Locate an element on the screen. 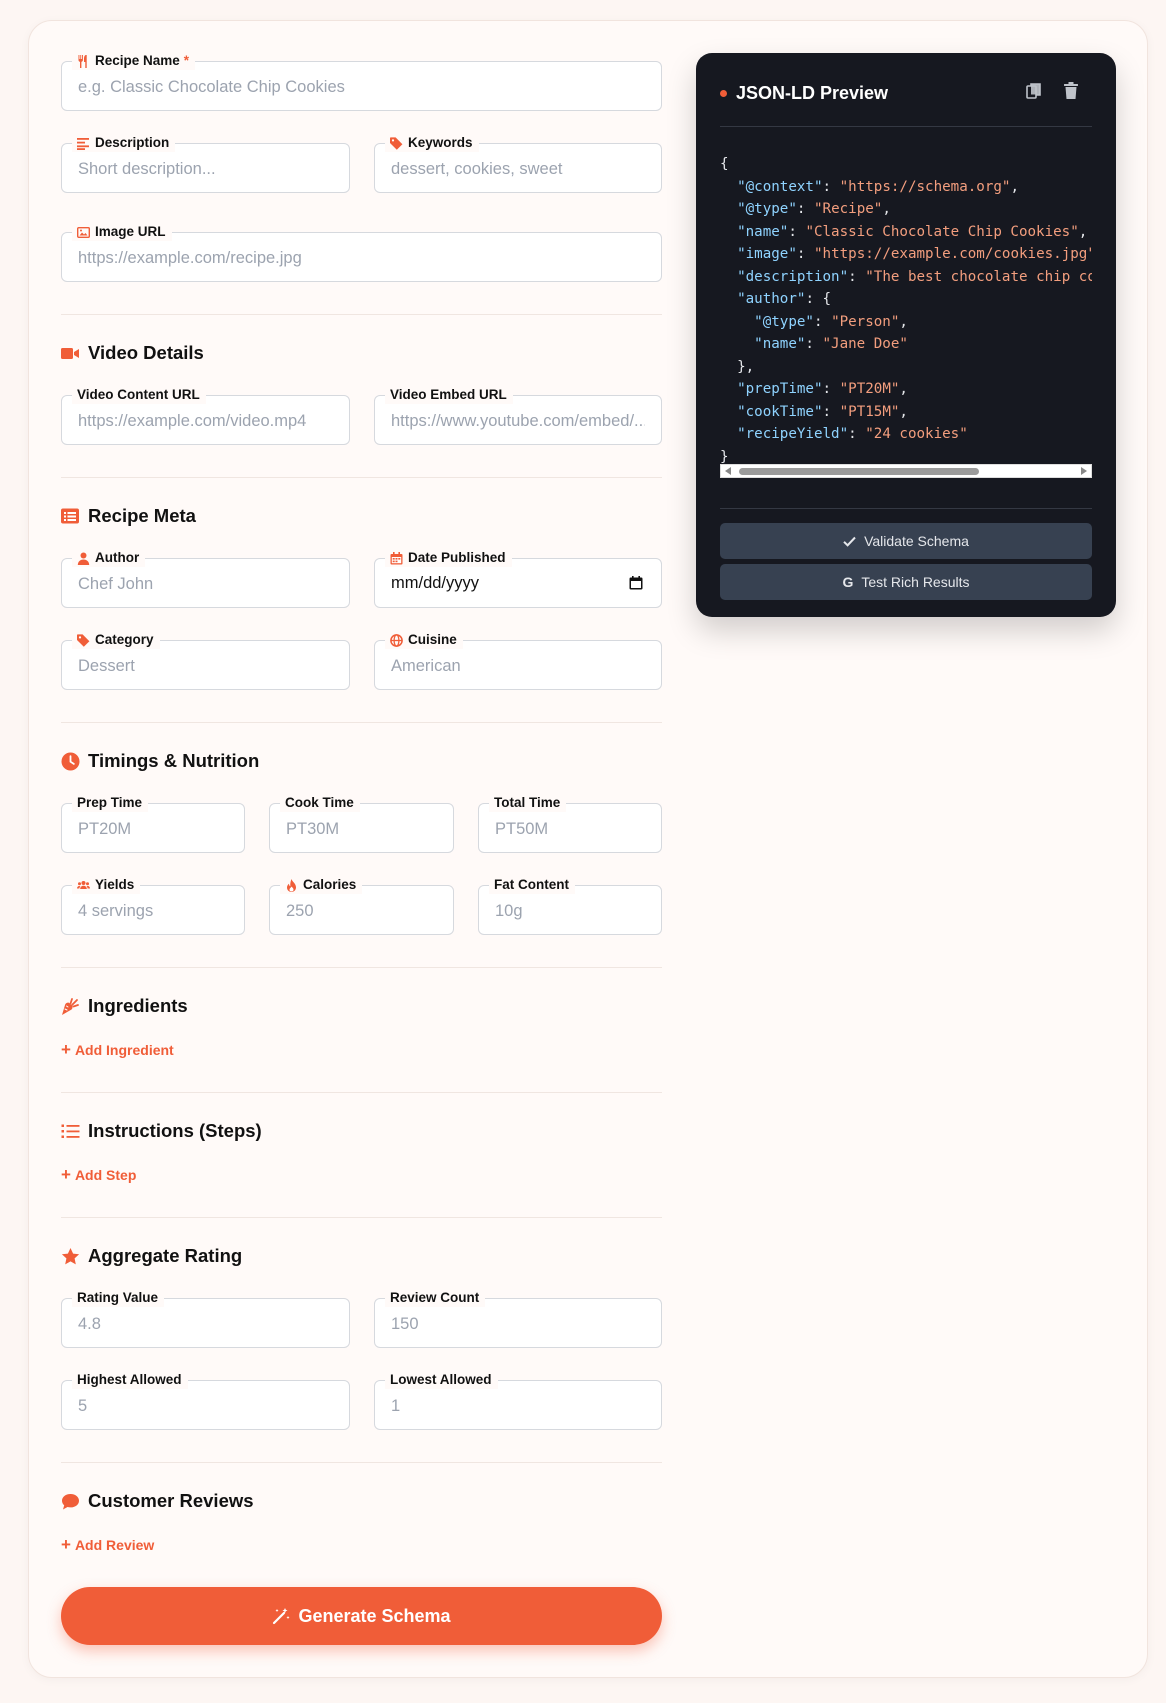 The height and width of the screenshot is (1703, 1166). keywords-field: Keywords is located at coordinates (518, 163).